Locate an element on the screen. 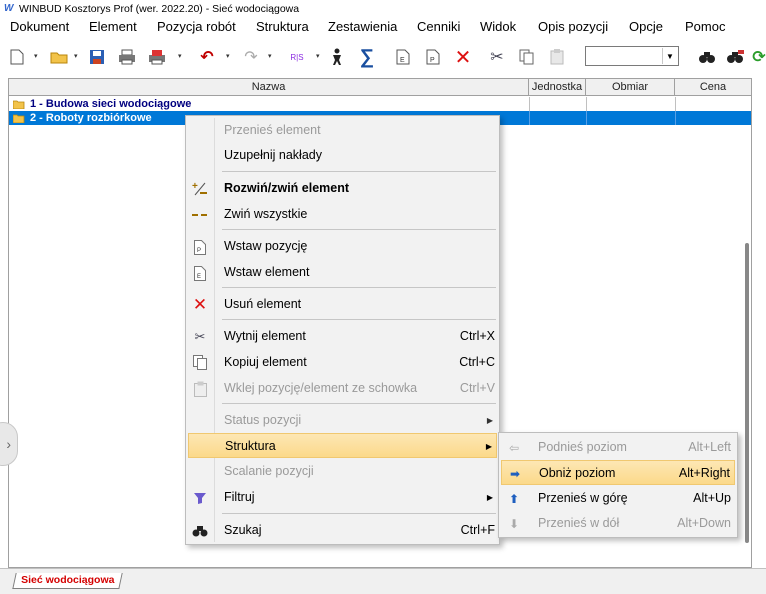 This screenshot has width=766, height=594. menu-item-shortcut: Ctrl+X is located at coordinates (477, 336).